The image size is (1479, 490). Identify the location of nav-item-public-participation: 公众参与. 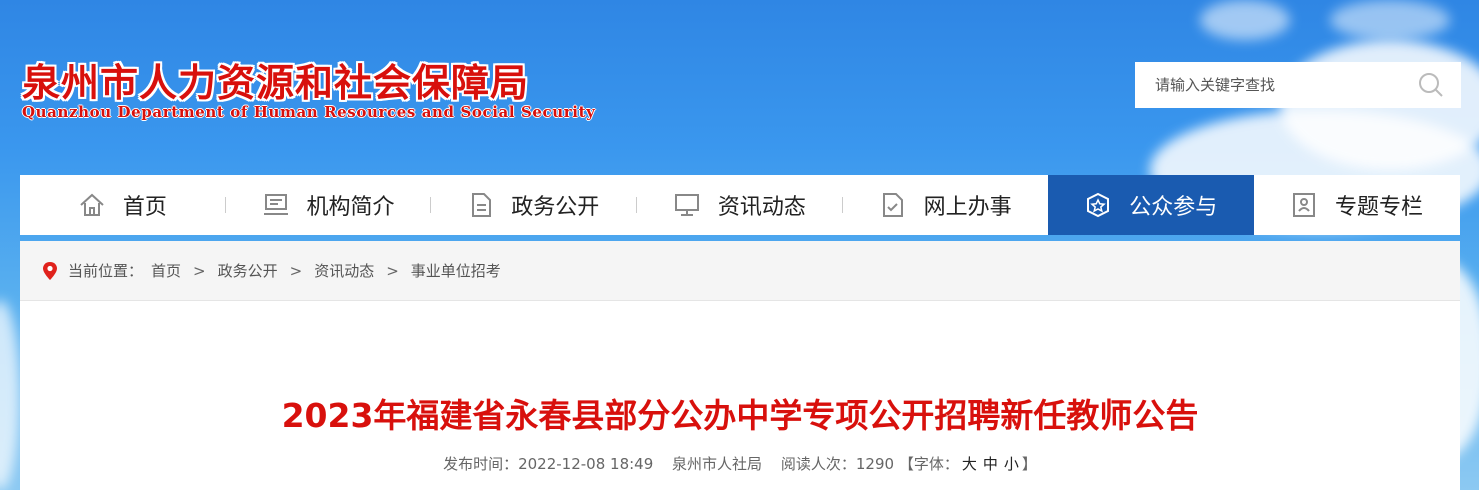
(1151, 205).